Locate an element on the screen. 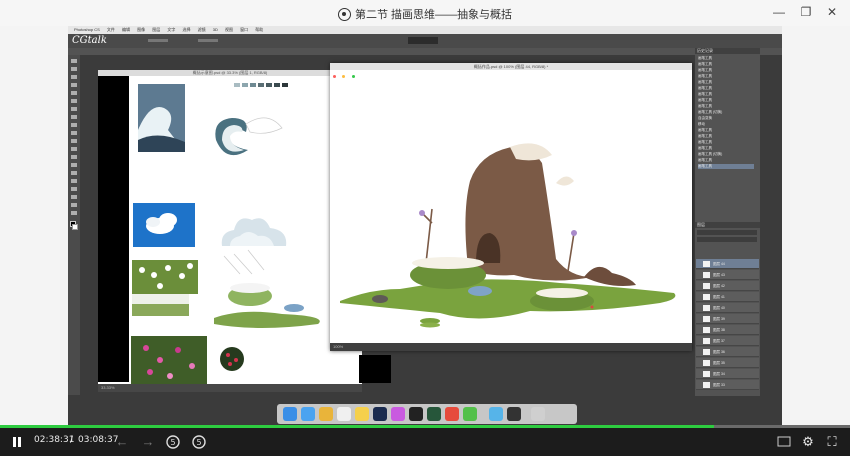 The width and height of the screenshot is (850, 456). twig-right is located at coordinates (571, 252).